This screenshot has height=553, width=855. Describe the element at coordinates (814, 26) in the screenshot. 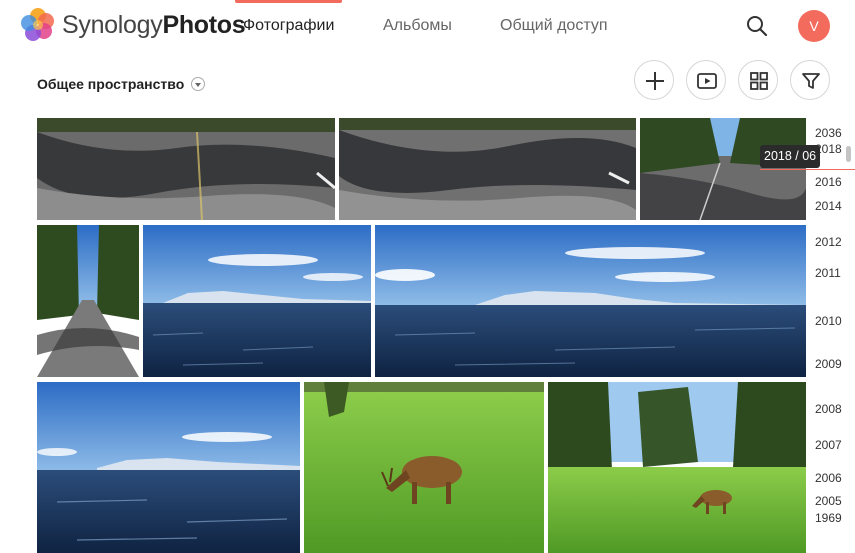

I see `user-avatar: V` at that location.